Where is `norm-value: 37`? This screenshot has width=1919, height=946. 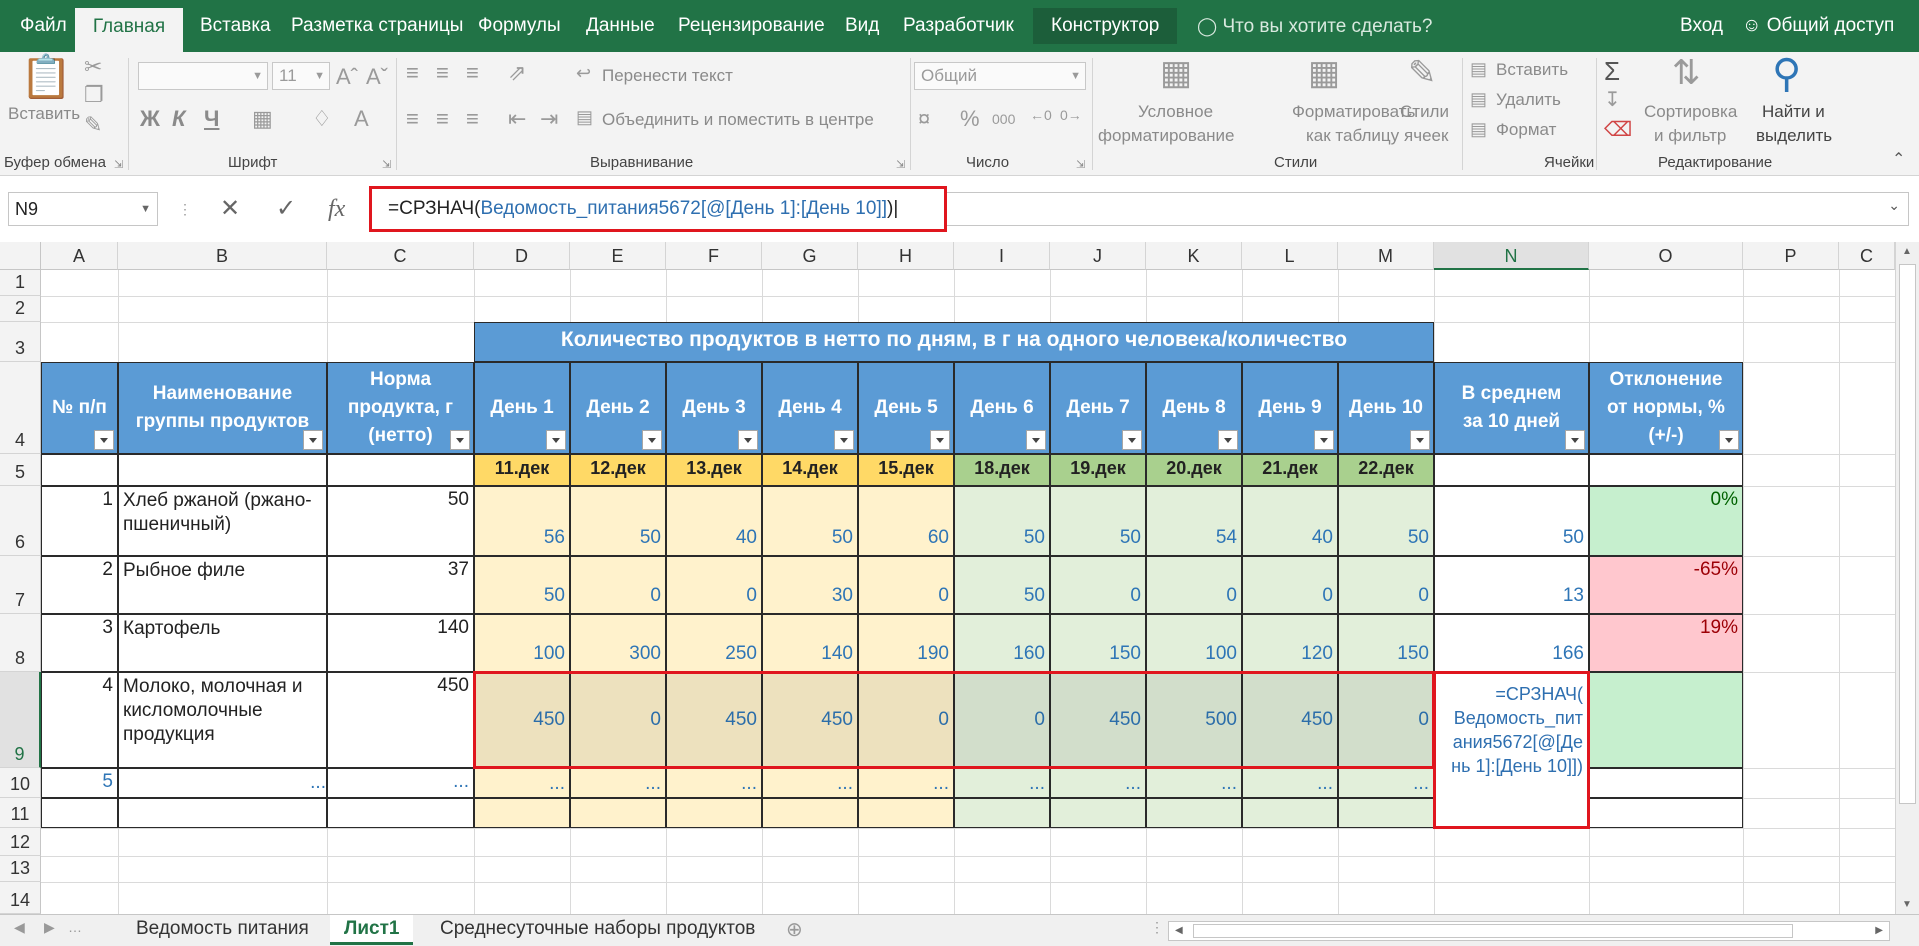
norm-value: 37 is located at coordinates (400, 585).